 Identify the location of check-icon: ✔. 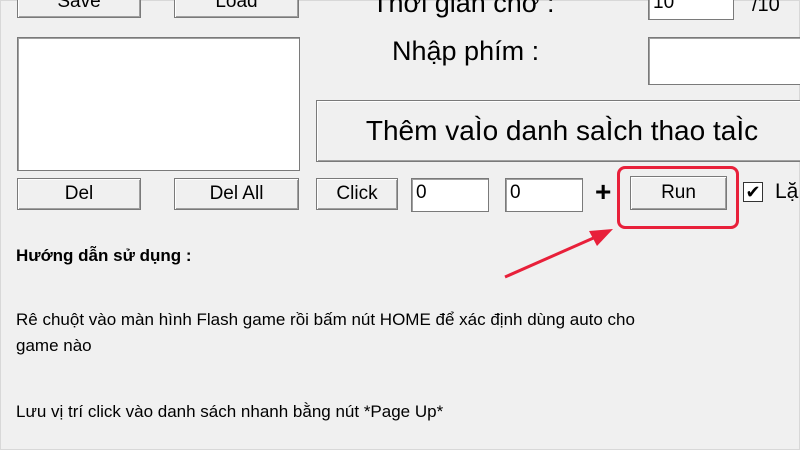
(753, 191).